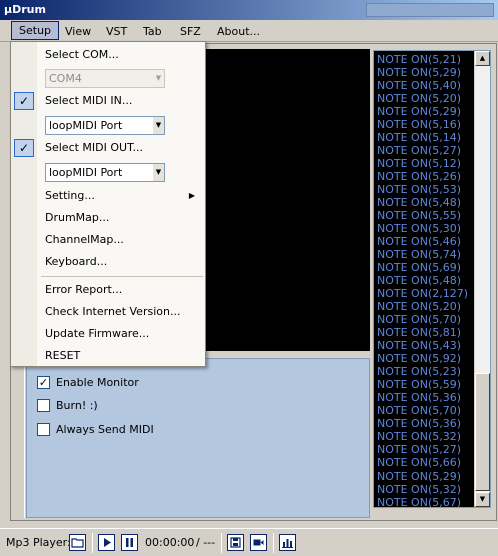 The height and width of the screenshot is (556, 498). What do you see at coordinates (482, 432) in the screenshot?
I see `scroll-thumb` at bounding box center [482, 432].